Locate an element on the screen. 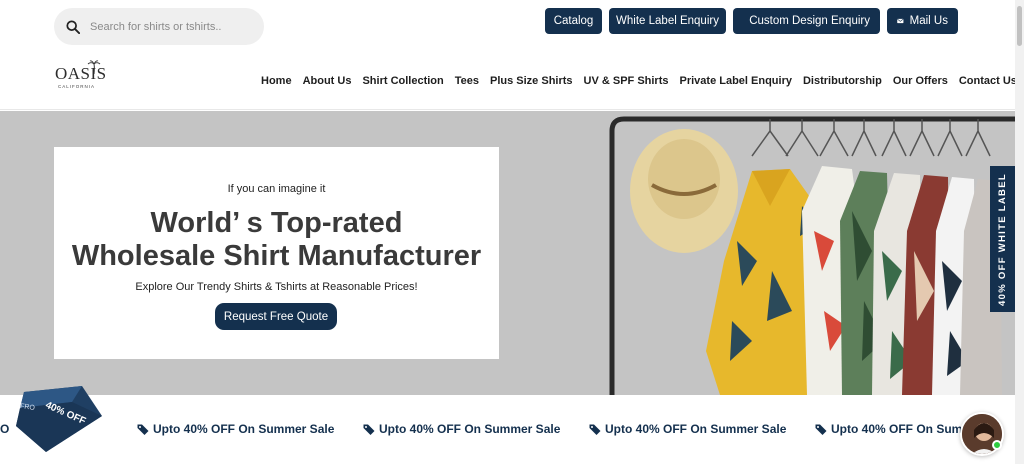 This screenshot has width=1024, height=464. search-input is located at coordinates (170, 26).